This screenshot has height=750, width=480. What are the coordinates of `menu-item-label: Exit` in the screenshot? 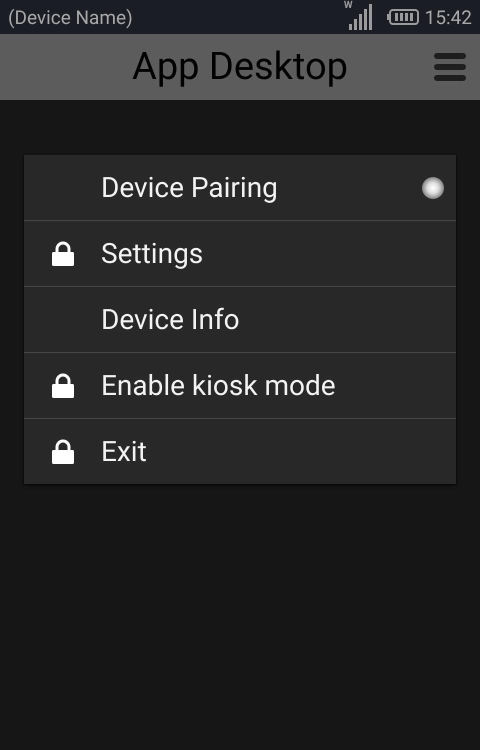 It's located at (124, 451).